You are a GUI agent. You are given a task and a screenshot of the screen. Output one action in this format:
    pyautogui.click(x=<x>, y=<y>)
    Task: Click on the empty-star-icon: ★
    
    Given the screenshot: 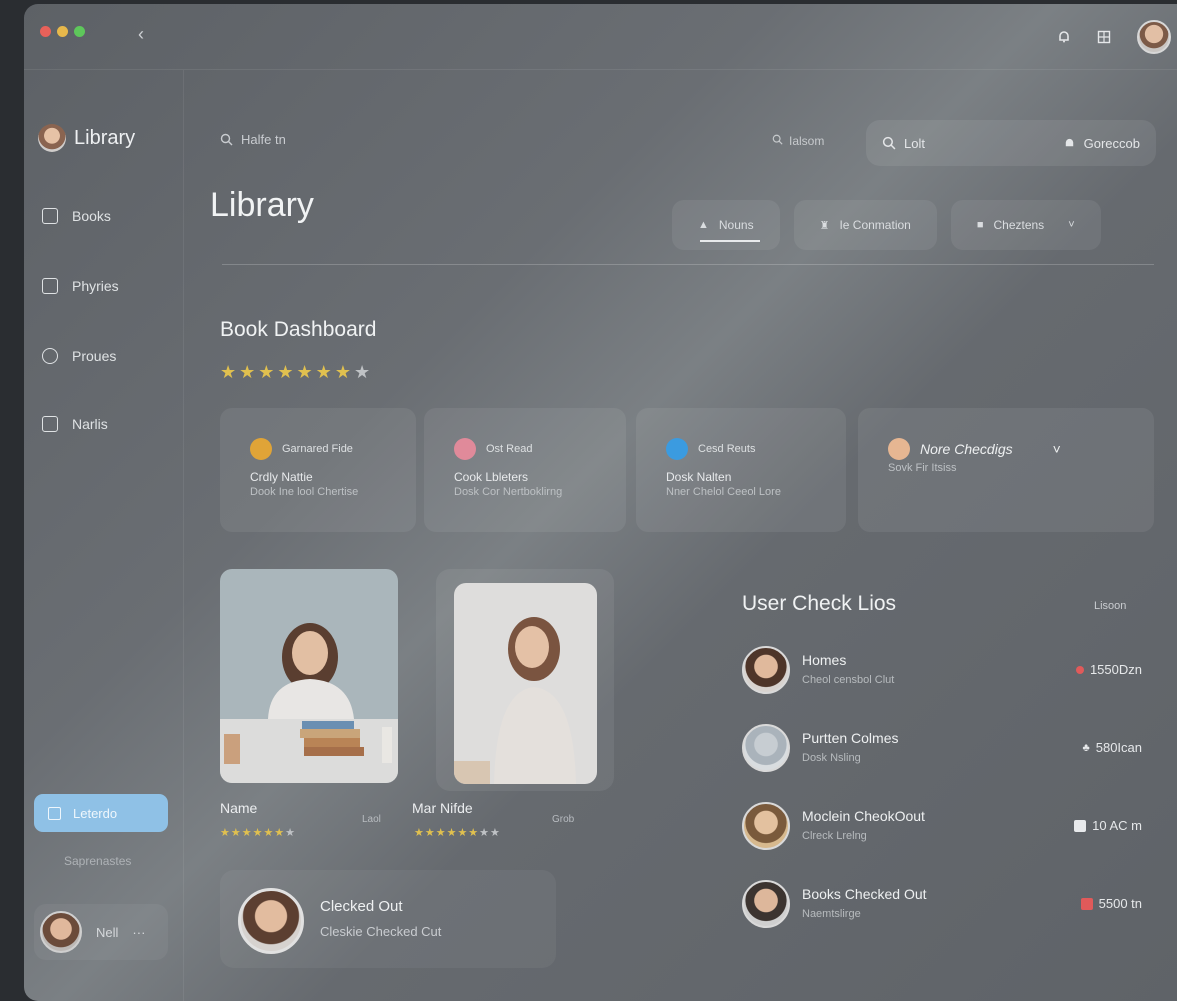 What is the action you would take?
    pyautogui.click(x=363, y=372)
    